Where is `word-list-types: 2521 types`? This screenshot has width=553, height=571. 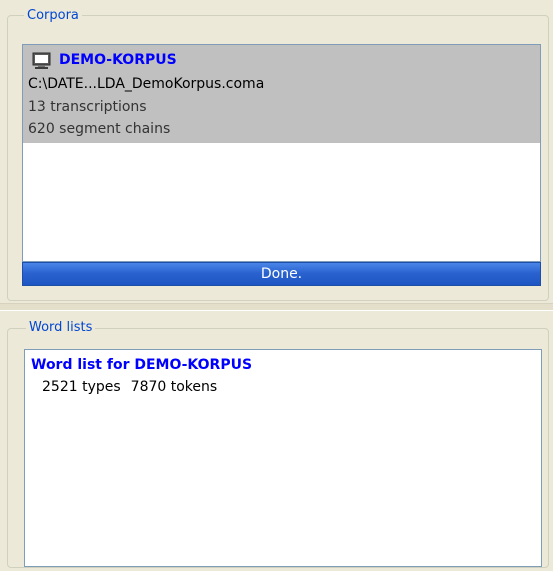
word-list-types: 2521 types is located at coordinates (81, 387).